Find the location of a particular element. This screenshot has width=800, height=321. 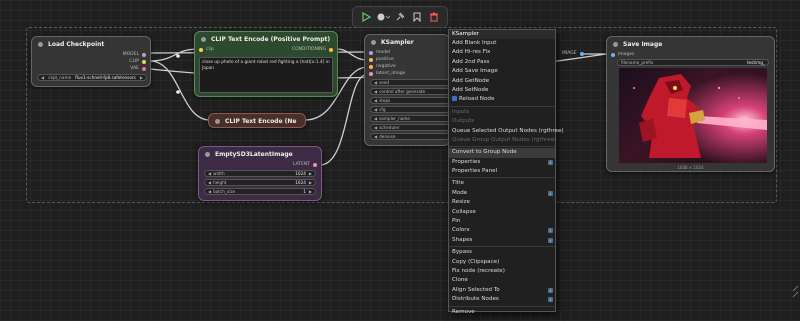

node-title: Save Image is located at coordinates (690, 44).